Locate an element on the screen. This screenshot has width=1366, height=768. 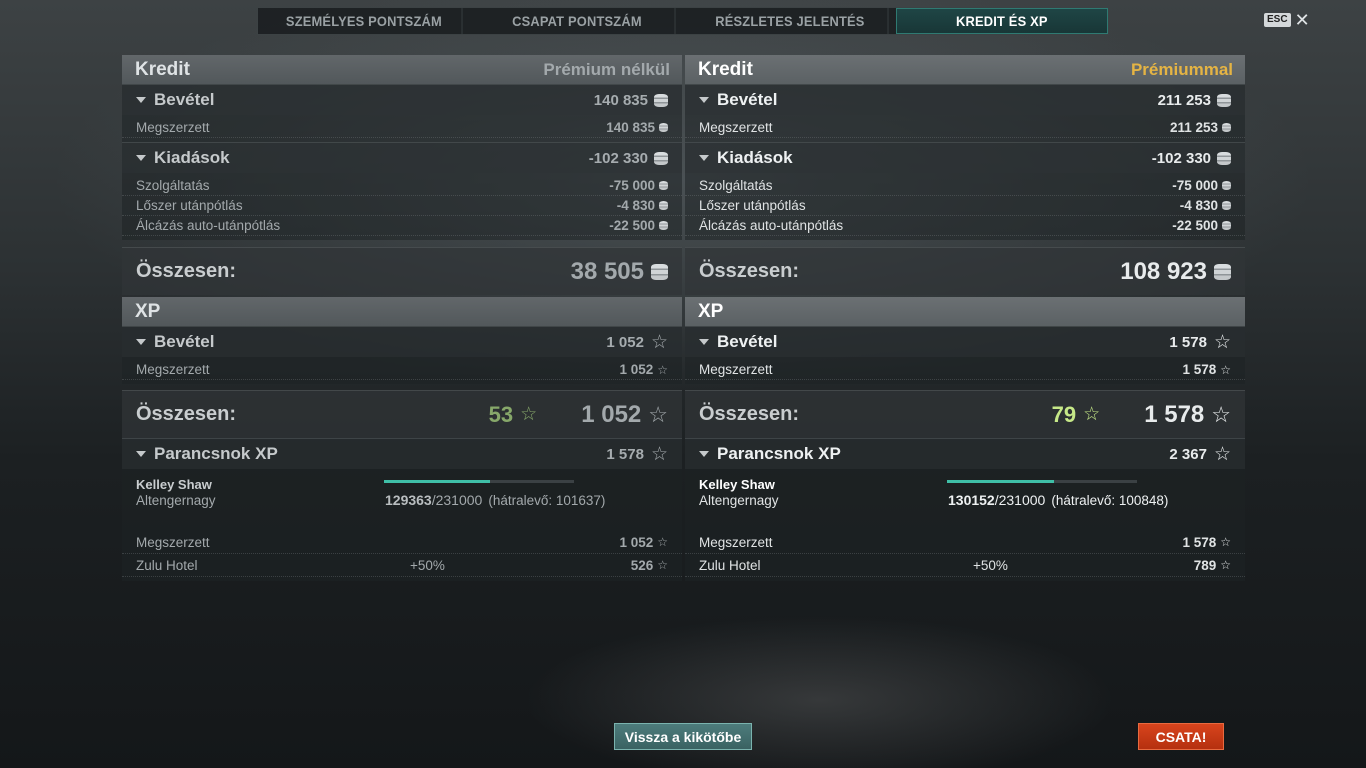
service-row: Szolgáltatás -75 000 is located at coordinates (402, 186).